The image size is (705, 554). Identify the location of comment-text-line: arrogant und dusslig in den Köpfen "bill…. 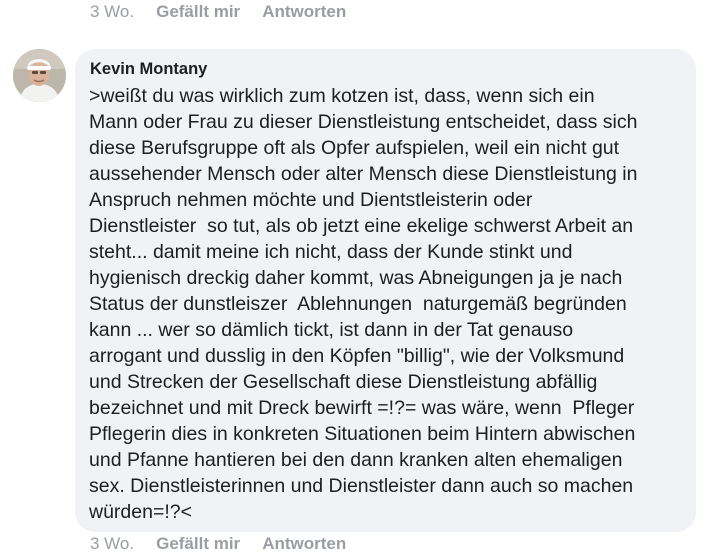
(357, 356).